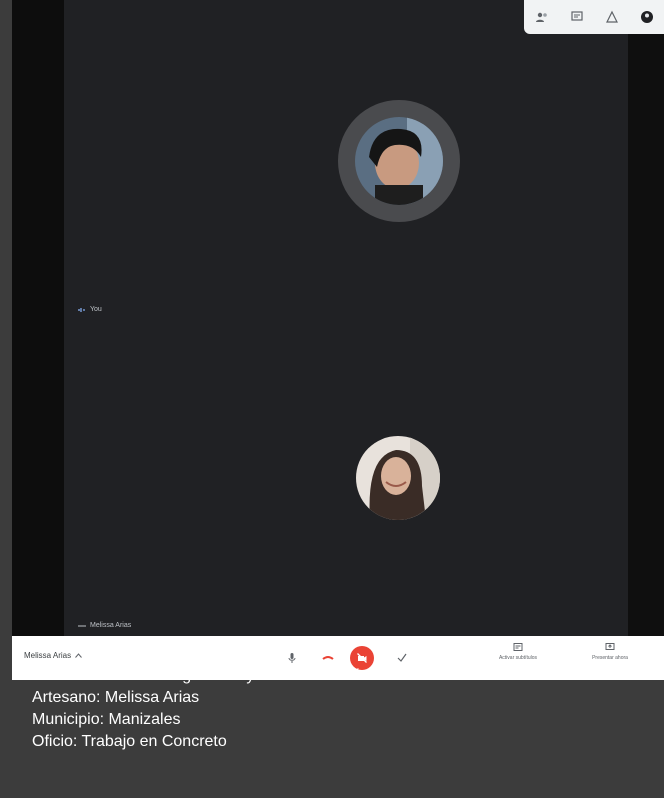  I want to click on participant-label-top: You, so click(90, 309).